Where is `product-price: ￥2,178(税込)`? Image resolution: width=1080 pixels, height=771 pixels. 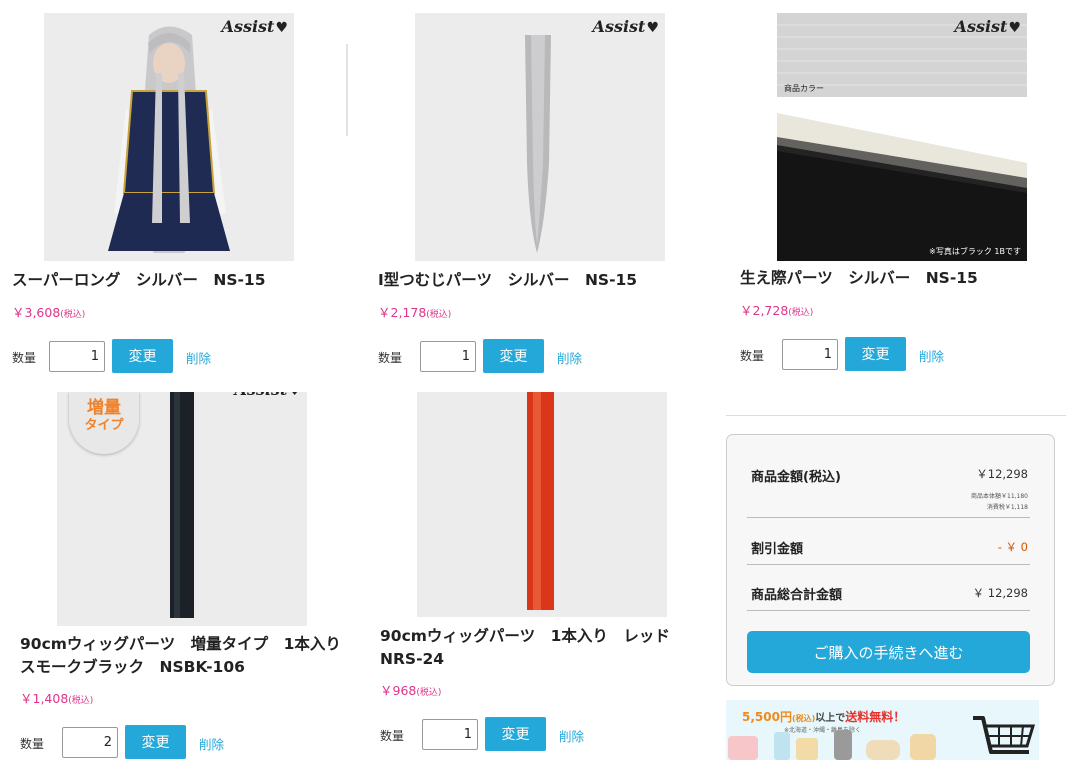 product-price: ￥2,178(税込) is located at coordinates (415, 312).